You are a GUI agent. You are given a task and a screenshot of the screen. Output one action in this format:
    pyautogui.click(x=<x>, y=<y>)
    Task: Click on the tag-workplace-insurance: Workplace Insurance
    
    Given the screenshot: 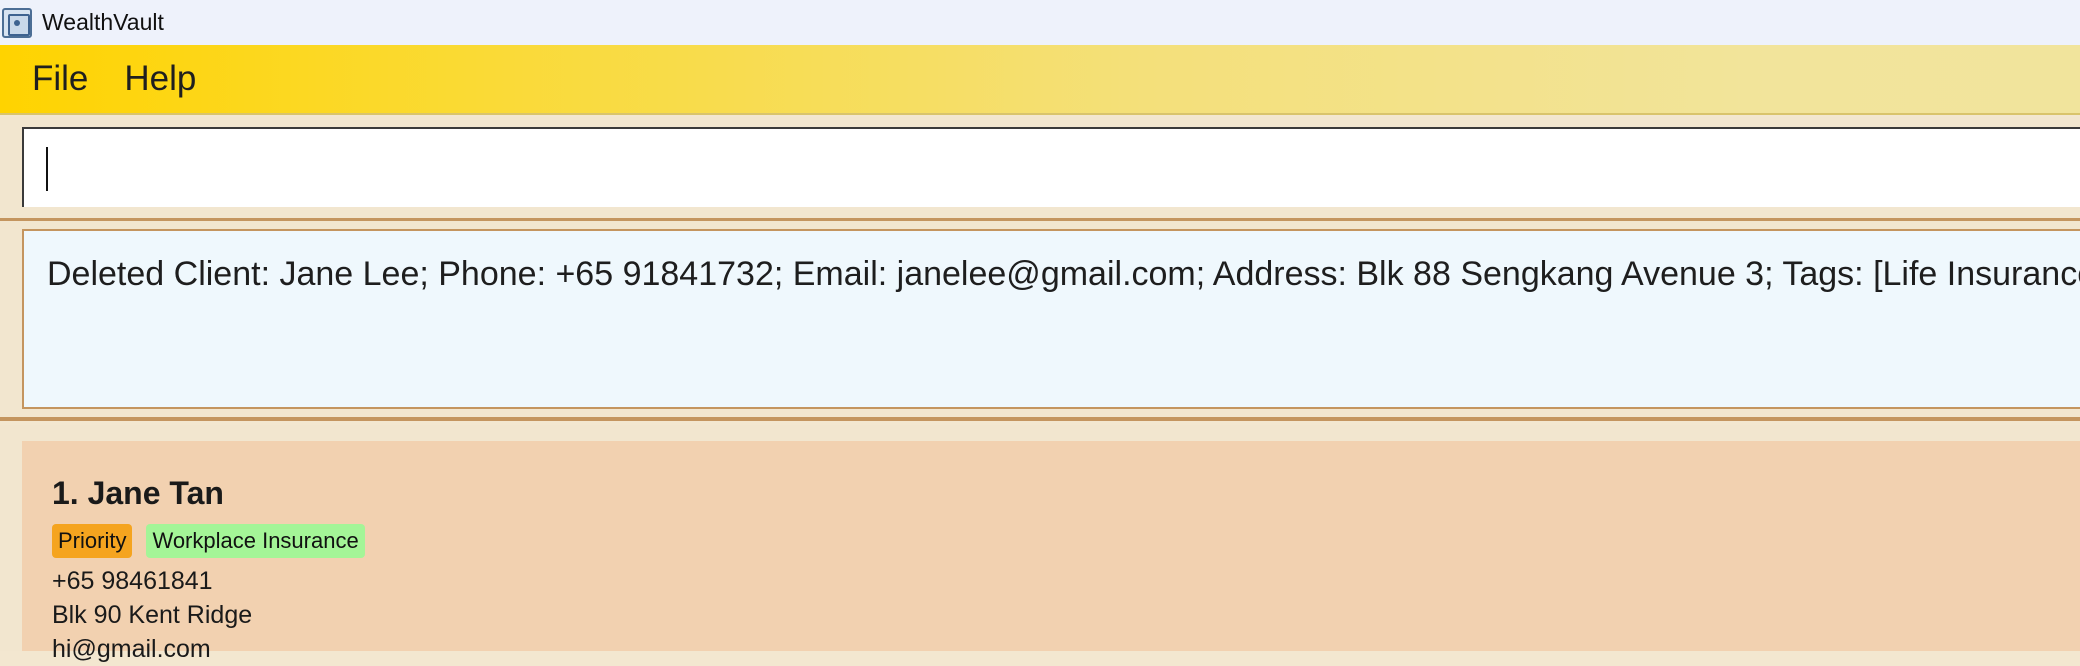 What is the action you would take?
    pyautogui.click(x=255, y=541)
    